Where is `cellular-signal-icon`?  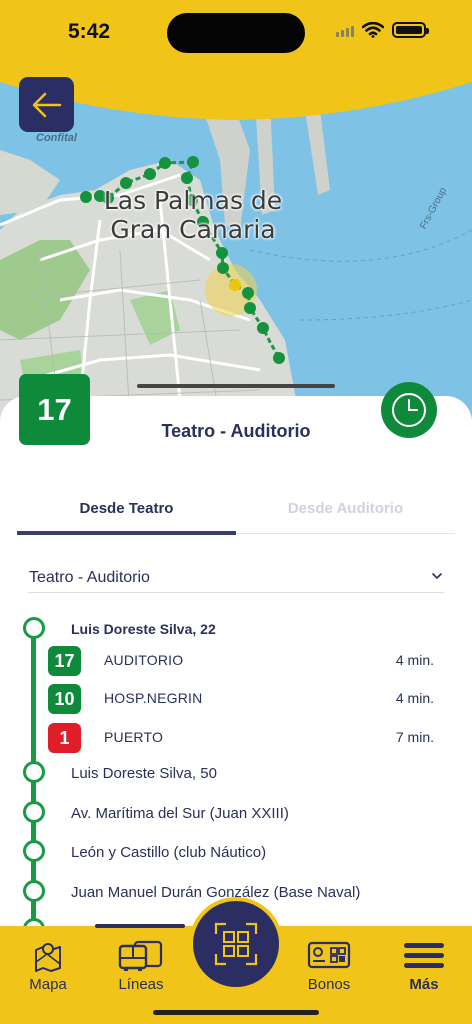 cellular-signal-icon is located at coordinates (345, 30).